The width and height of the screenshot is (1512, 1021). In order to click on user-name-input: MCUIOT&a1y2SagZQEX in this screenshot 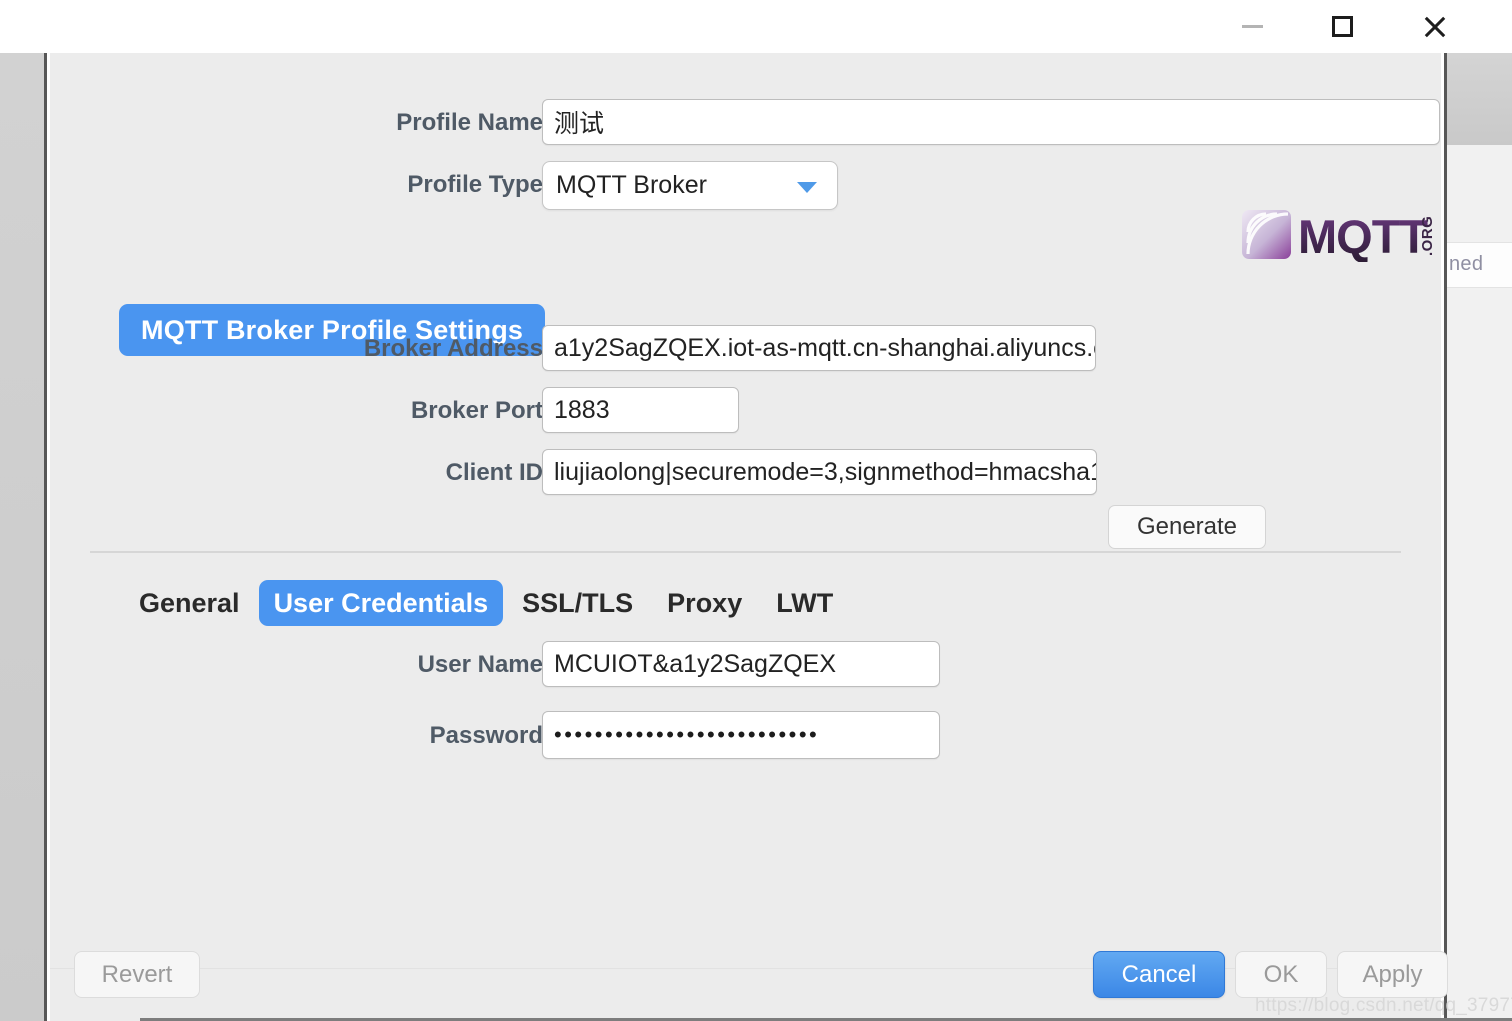, I will do `click(741, 664)`.